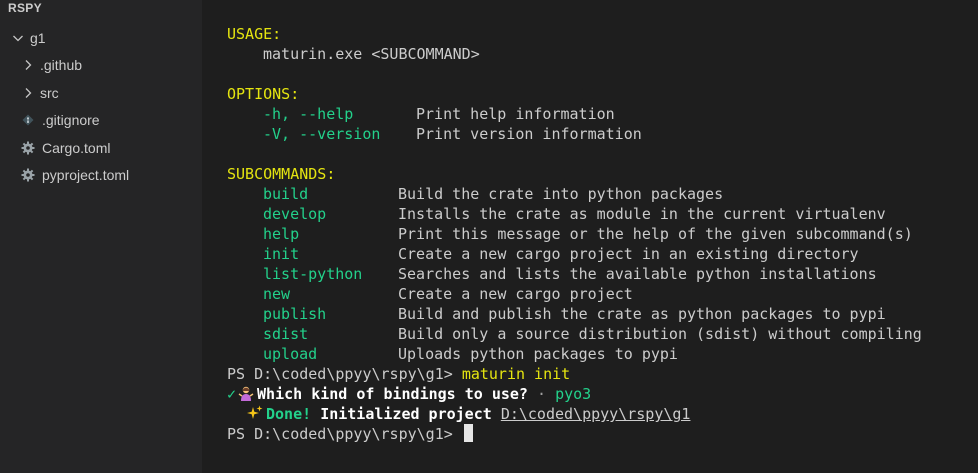  I want to click on question-line: ✓ Which kind of bindings to use? · pyo3, so click(409, 394).